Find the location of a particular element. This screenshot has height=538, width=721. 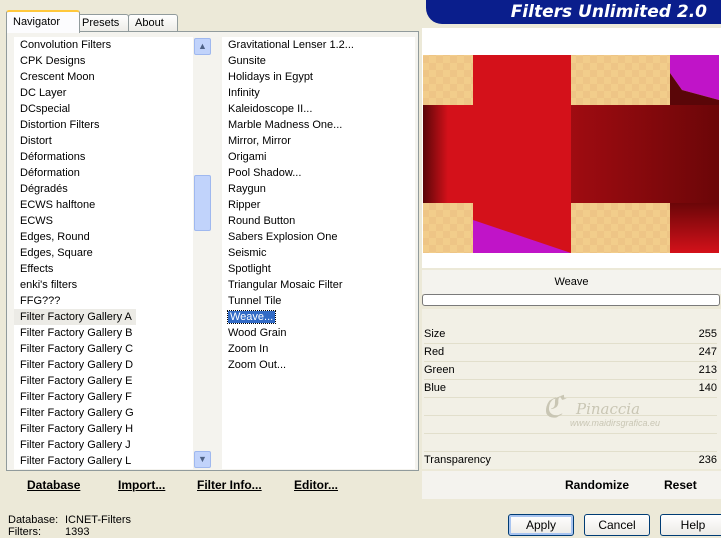

category-item: ECWS is located at coordinates (103, 221).